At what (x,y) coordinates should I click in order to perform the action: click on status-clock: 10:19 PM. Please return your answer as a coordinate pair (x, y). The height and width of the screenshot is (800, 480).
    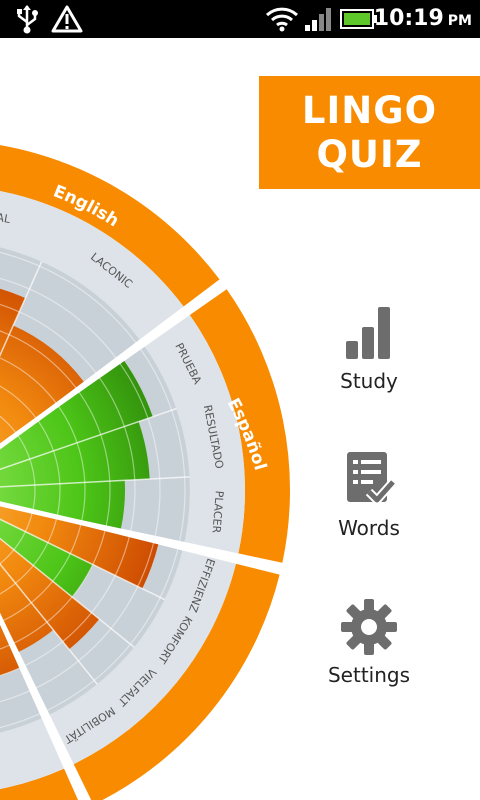
    Looking at the image, I should click on (423, 19).